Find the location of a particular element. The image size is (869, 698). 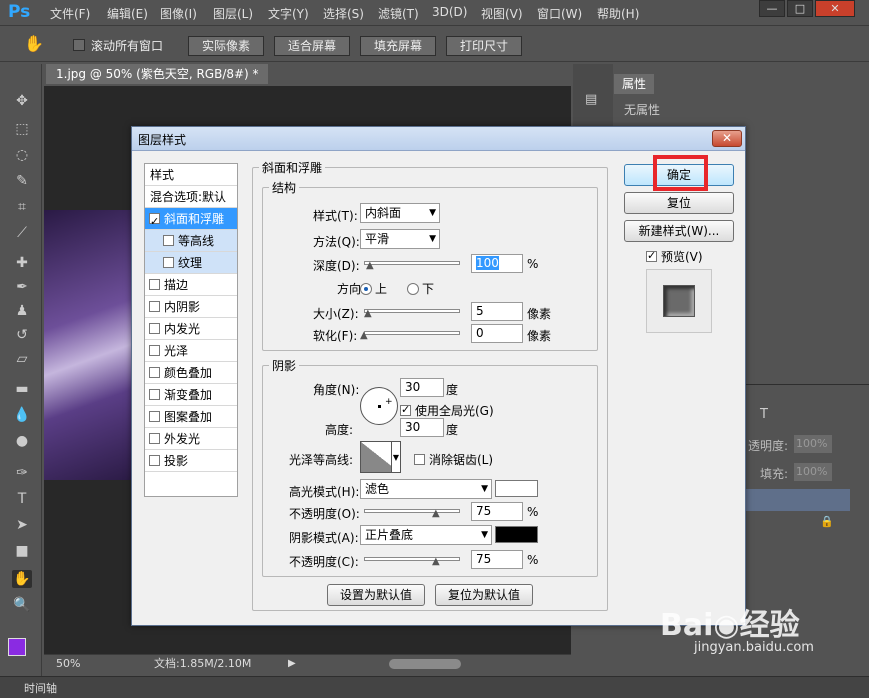

antialias-option: 消除锯齿(L) is located at coordinates (453, 459).